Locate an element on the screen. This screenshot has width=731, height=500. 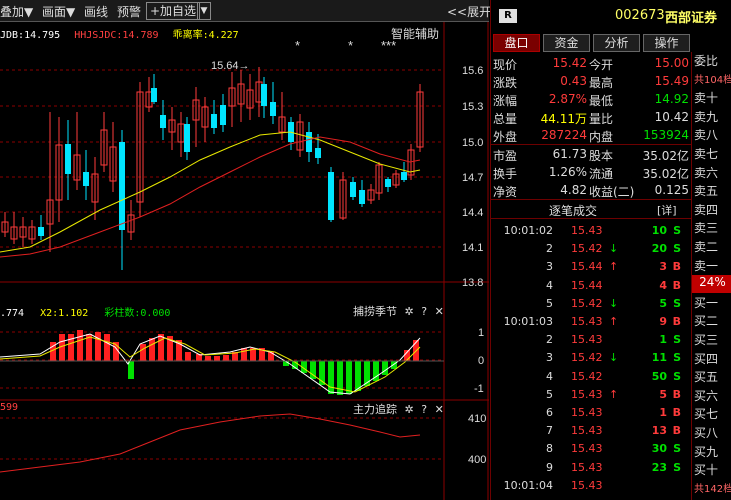
quote-label: 现价 is located at coordinates (505, 65).